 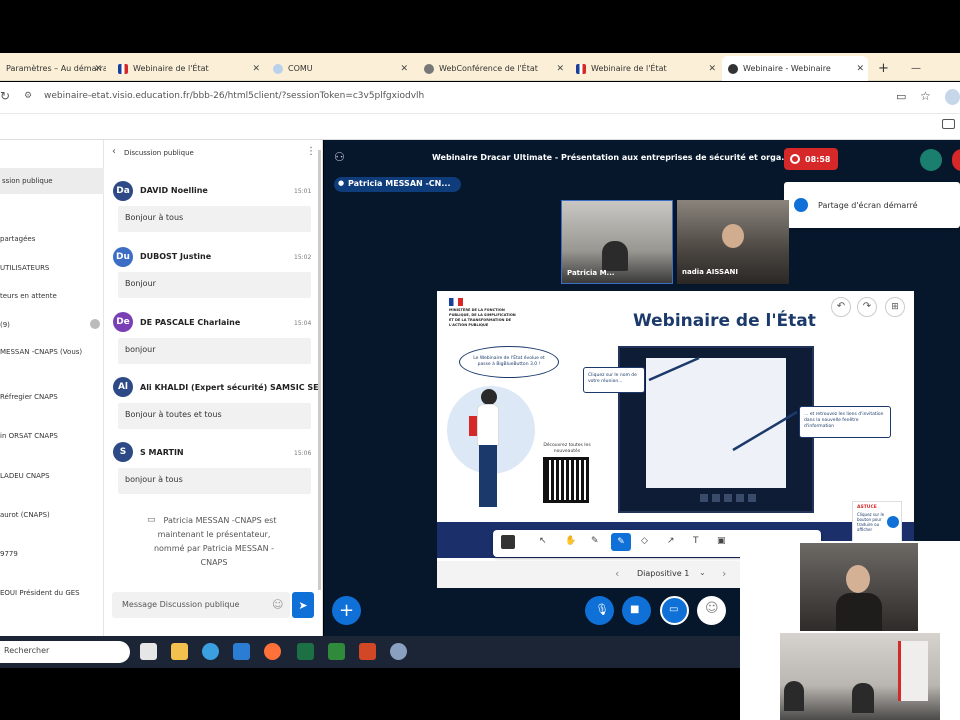 What do you see at coordinates (277, 604) in the screenshot?
I see `emoji-icon: ☺` at bounding box center [277, 604].